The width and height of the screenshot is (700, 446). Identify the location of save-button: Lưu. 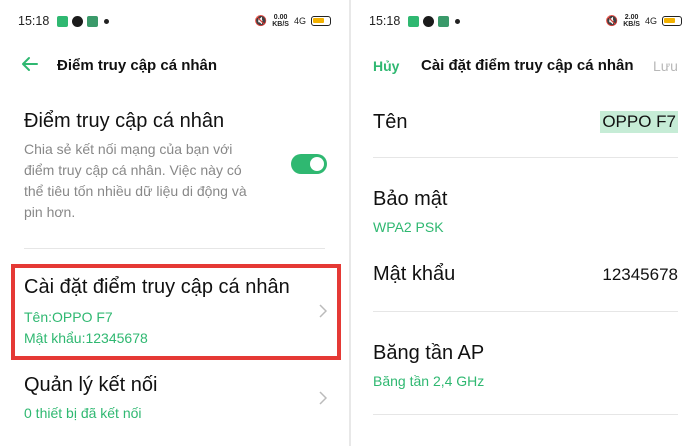
(665, 66).